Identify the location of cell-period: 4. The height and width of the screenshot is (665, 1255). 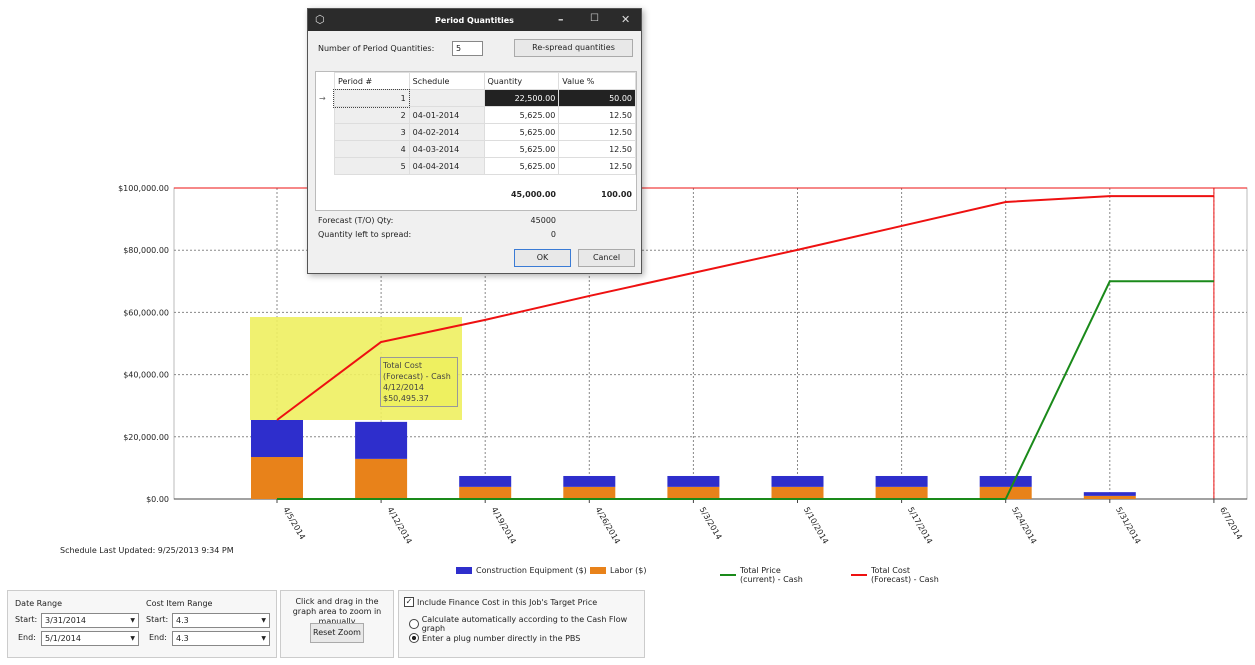
(371, 149).